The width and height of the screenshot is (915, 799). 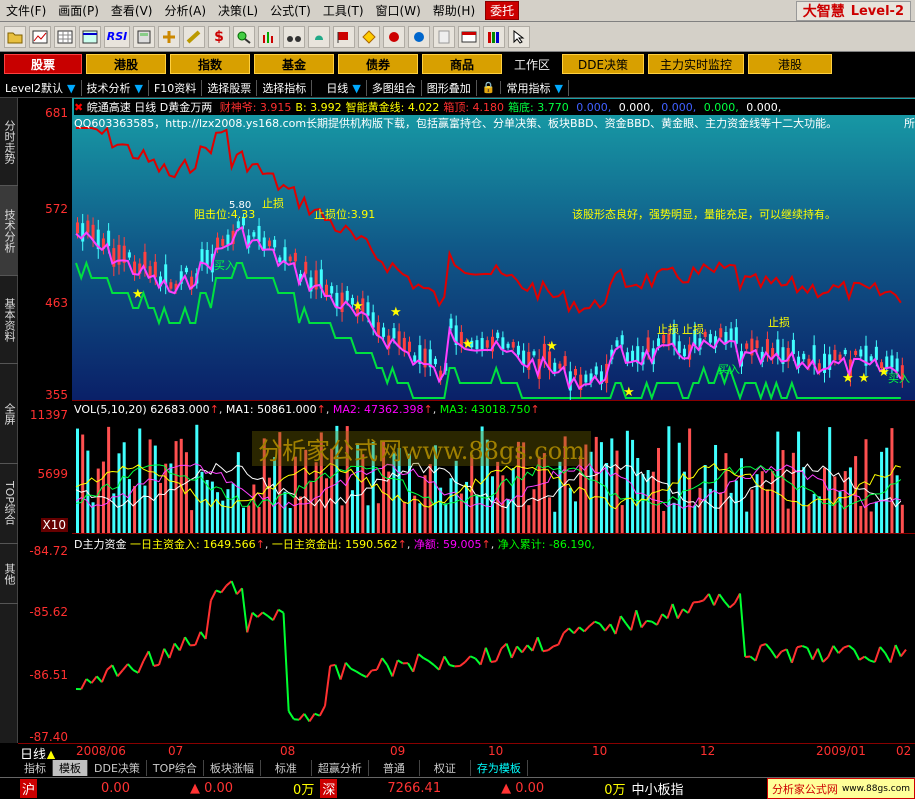 What do you see at coordinates (15, 37) in the screenshot?
I see `folder-icon` at bounding box center [15, 37].